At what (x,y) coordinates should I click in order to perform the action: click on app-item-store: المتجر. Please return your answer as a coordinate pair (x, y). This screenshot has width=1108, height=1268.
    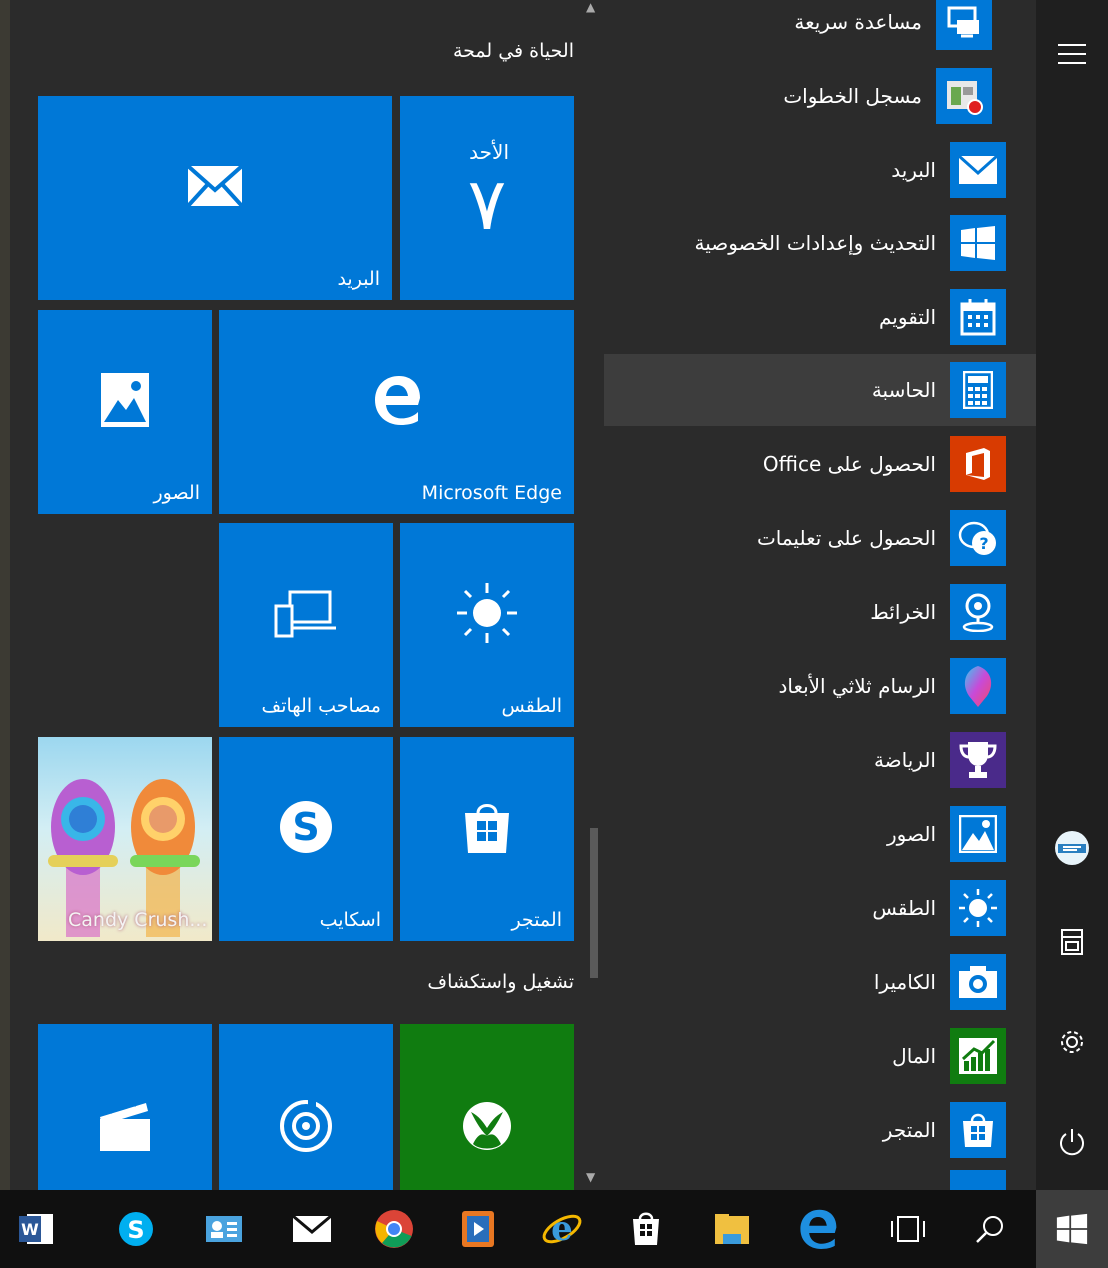
    Looking at the image, I should click on (820, 1130).